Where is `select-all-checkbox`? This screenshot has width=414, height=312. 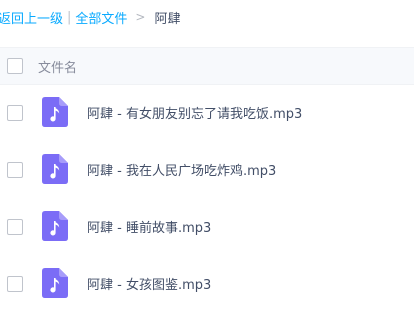 select-all-checkbox is located at coordinates (15, 66).